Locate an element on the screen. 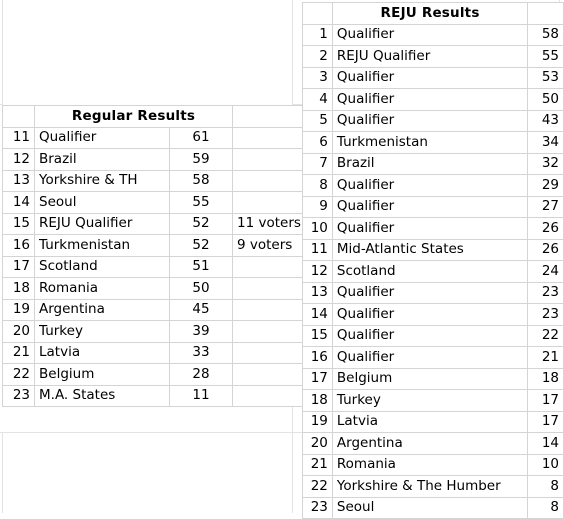  table-row: 3 Qualifier 53 is located at coordinates (433, 77).